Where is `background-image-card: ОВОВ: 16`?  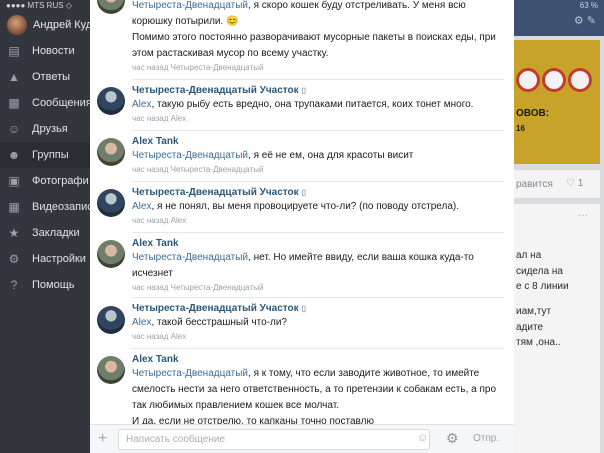 background-image-card: ОВОВ: 16 is located at coordinates (557, 102).